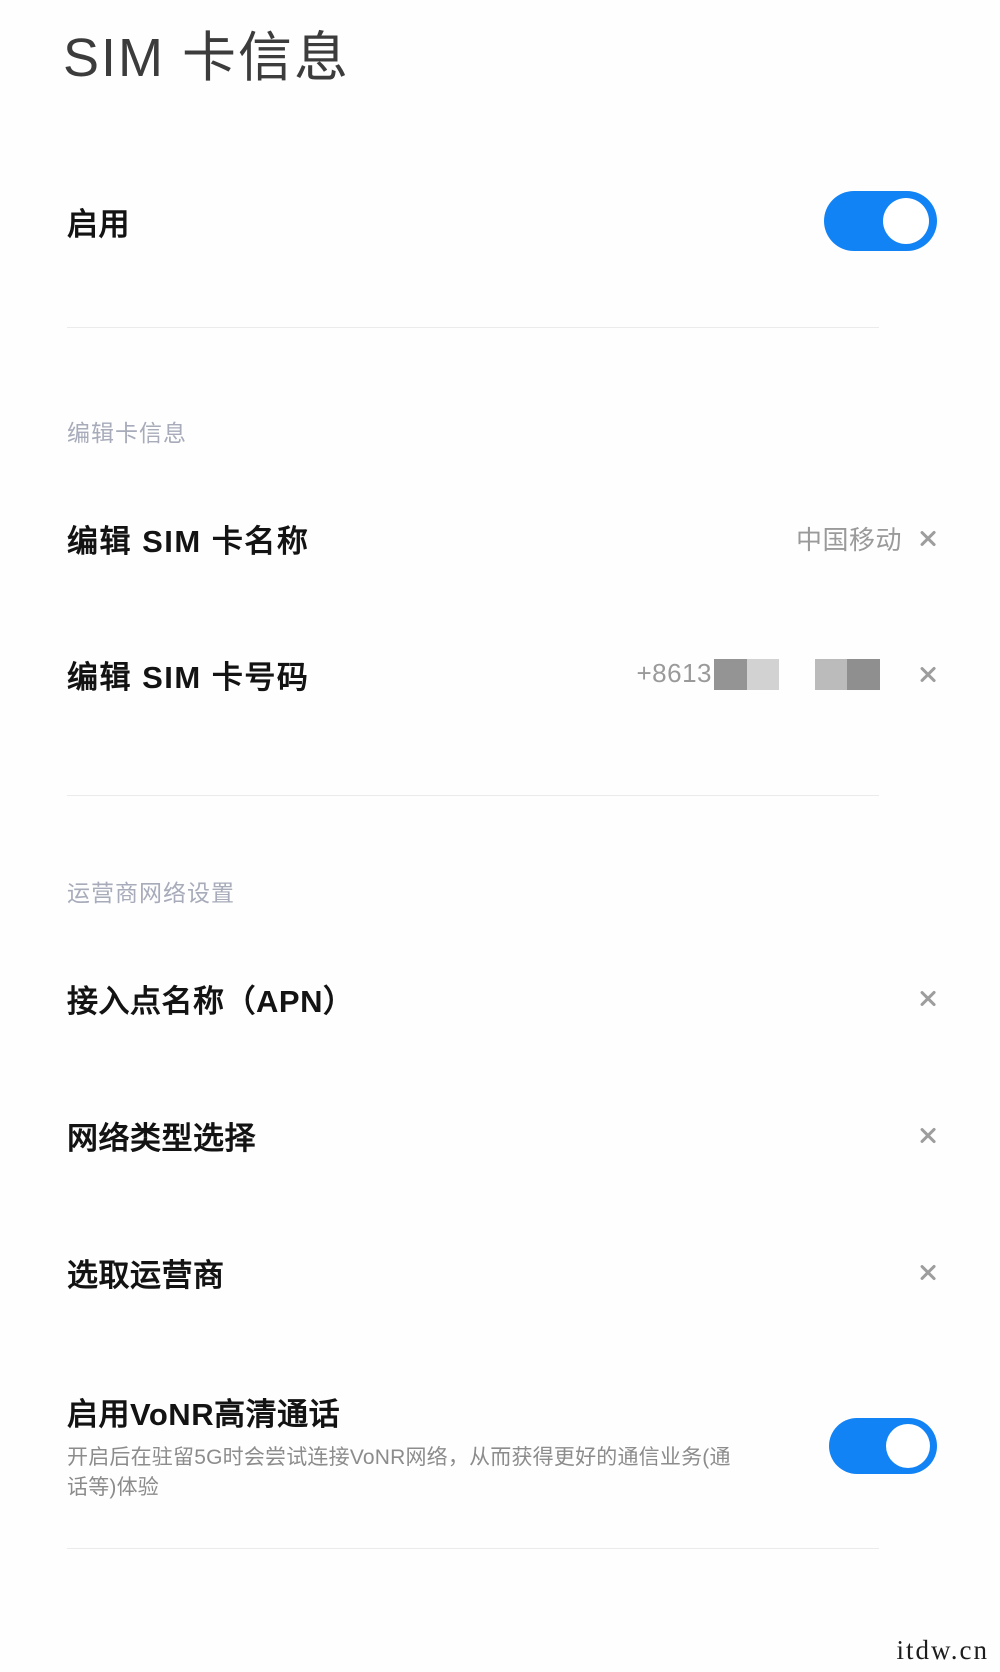 This screenshot has width=1000, height=1672. I want to click on select-carrier-row: 选取运营商, so click(500, 1272).